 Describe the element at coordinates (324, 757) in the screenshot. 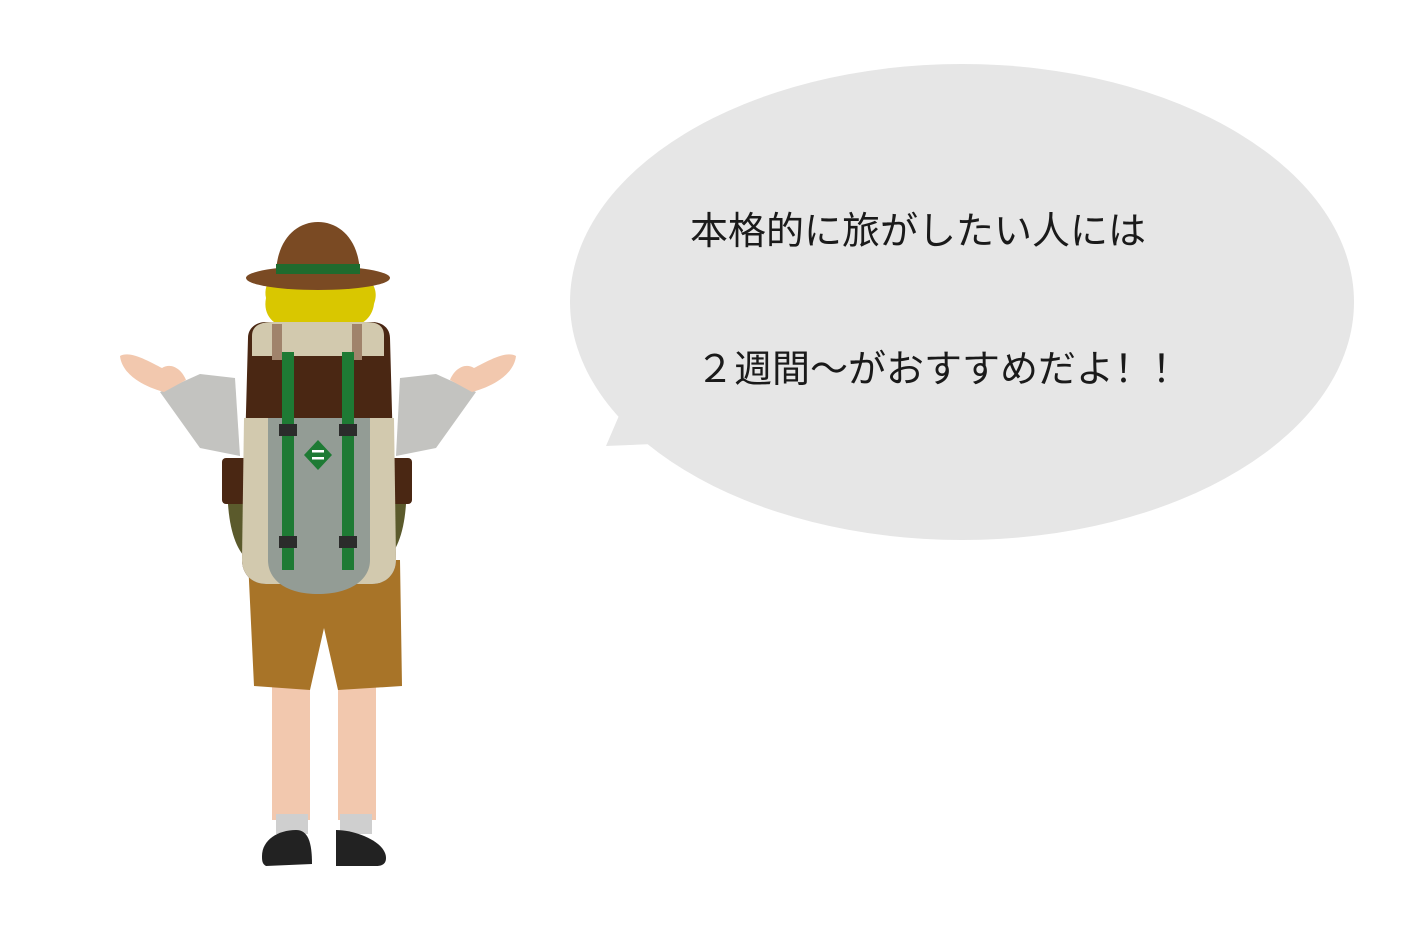

I see `legs` at that location.